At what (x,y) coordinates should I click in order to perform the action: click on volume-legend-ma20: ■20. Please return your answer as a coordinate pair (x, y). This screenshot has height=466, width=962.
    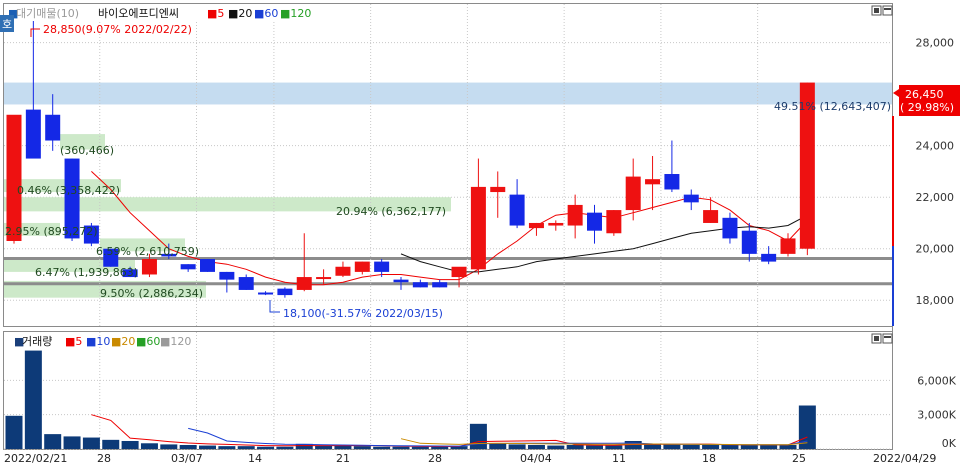
    Looking at the image, I should click on (123, 341).